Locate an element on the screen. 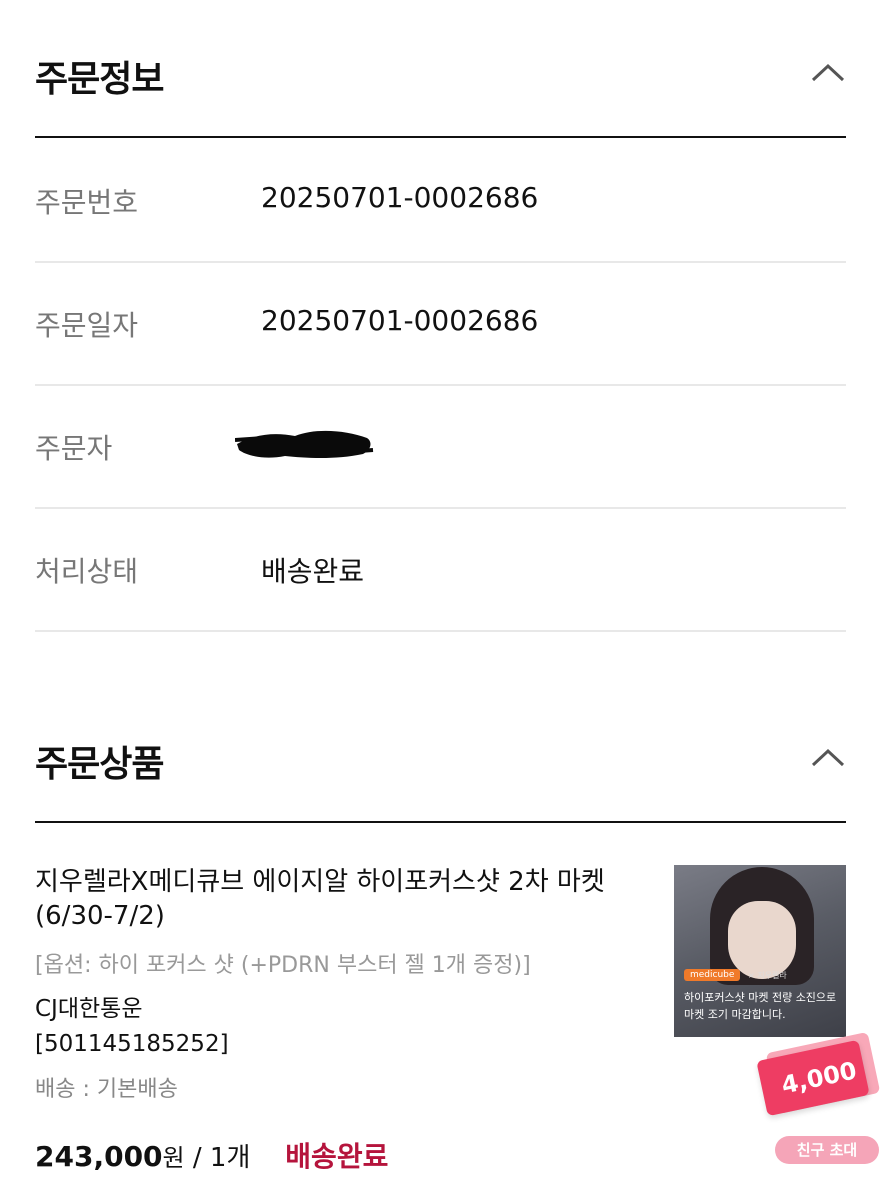 This screenshot has height=1200, width=881. divider is located at coordinates (440, 822).